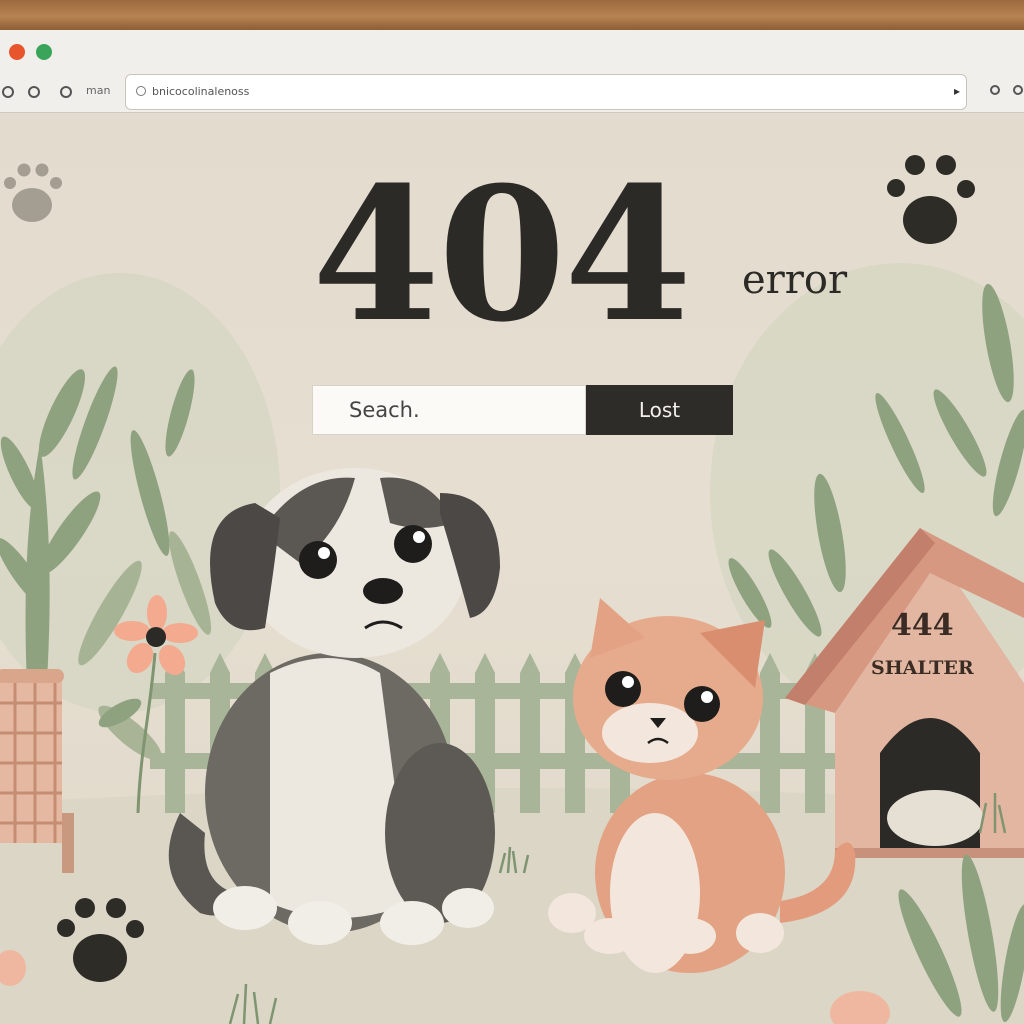 The image size is (1024, 1024). What do you see at coordinates (922, 668) in the screenshot?
I see `kennel-sign-label: SHALTER` at bounding box center [922, 668].